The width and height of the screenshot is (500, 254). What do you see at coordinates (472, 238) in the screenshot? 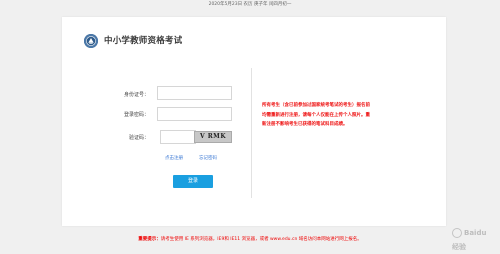
I see `watermark: Baidu 经验` at bounding box center [472, 238].